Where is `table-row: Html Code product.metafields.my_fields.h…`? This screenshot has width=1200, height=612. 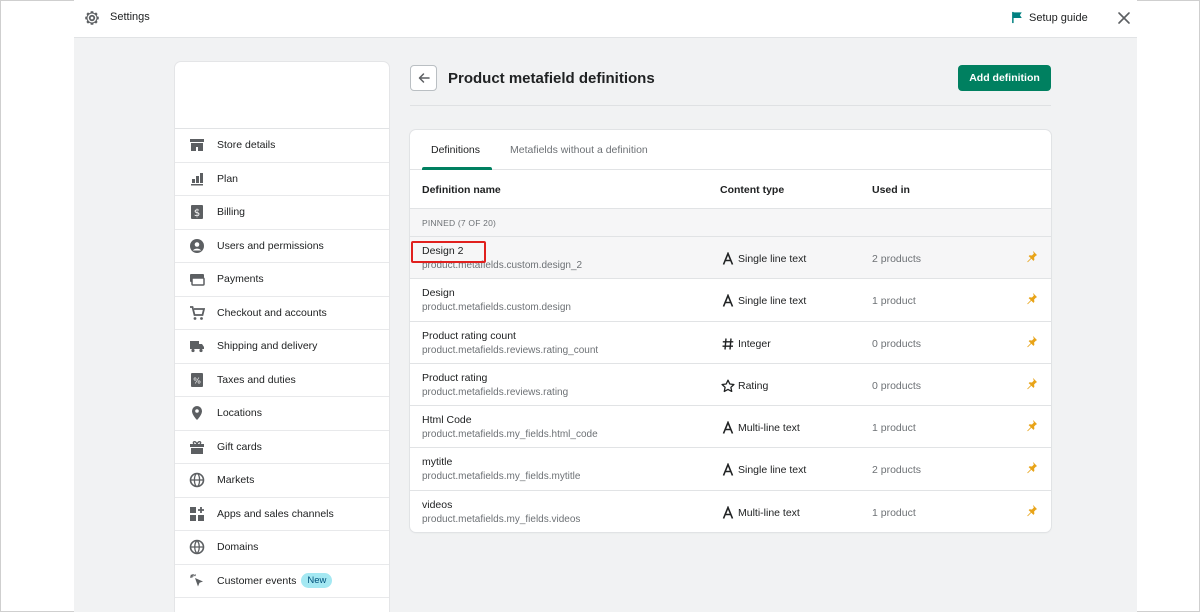 table-row: Html Code product.metafields.my_fields.h… is located at coordinates (730, 427).